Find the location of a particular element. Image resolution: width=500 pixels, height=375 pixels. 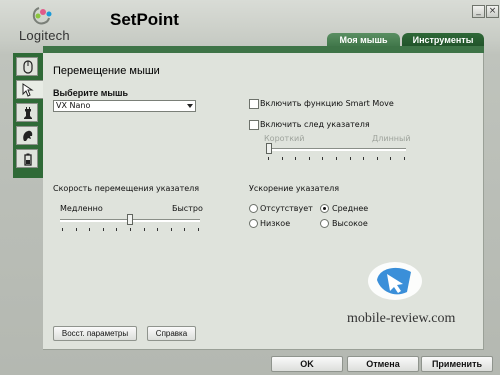

mouse-icon is located at coordinates (28, 67).